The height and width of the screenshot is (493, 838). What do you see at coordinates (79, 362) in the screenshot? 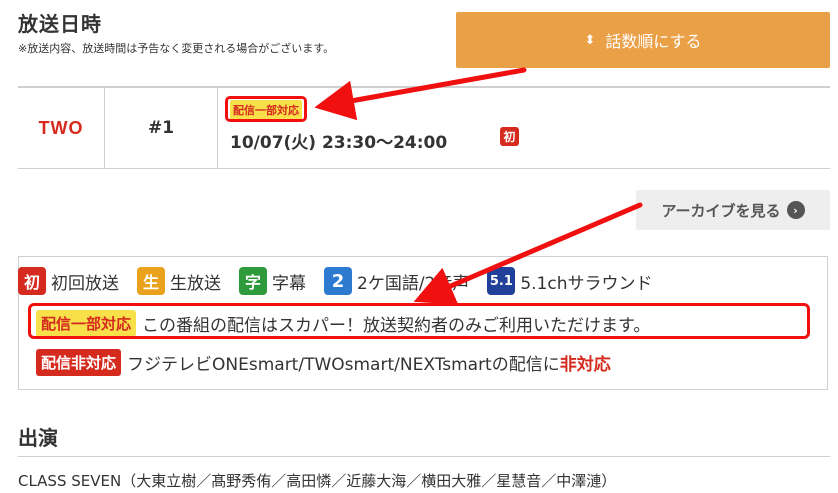
I see `no-delivery-badge: 配信非対応` at bounding box center [79, 362].